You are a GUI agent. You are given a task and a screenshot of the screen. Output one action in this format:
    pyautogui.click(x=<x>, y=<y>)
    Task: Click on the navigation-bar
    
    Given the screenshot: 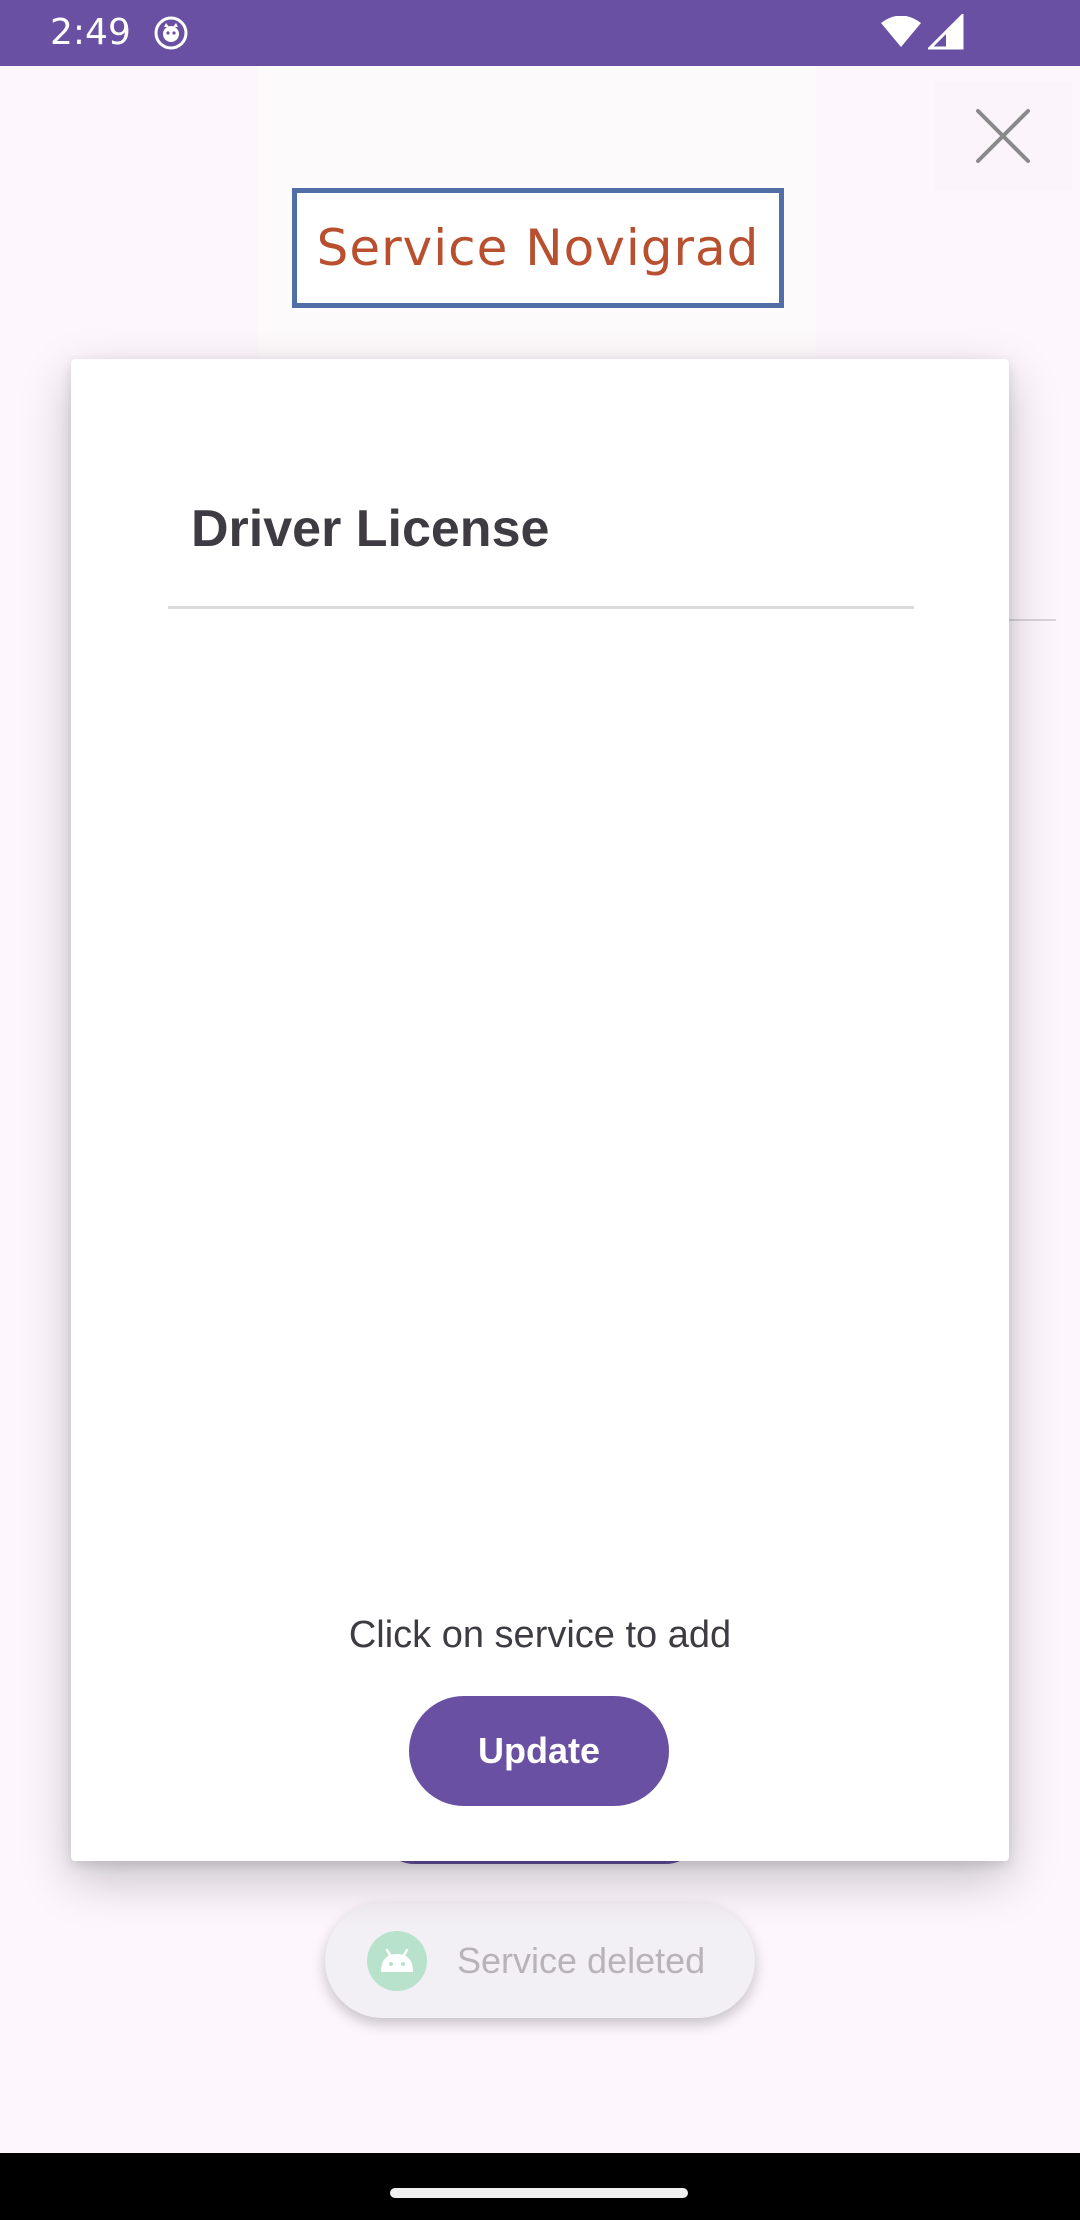 What is the action you would take?
    pyautogui.click(x=540, y=2186)
    